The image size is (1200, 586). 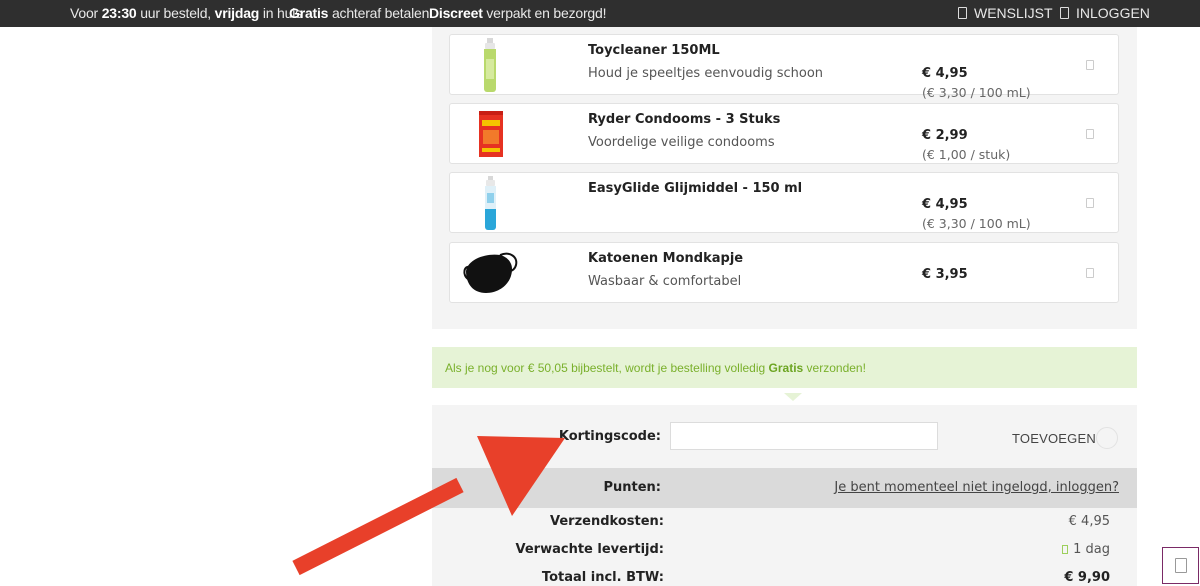 I want to click on usp-delivery-mid: uur besteld,, so click(x=175, y=13).